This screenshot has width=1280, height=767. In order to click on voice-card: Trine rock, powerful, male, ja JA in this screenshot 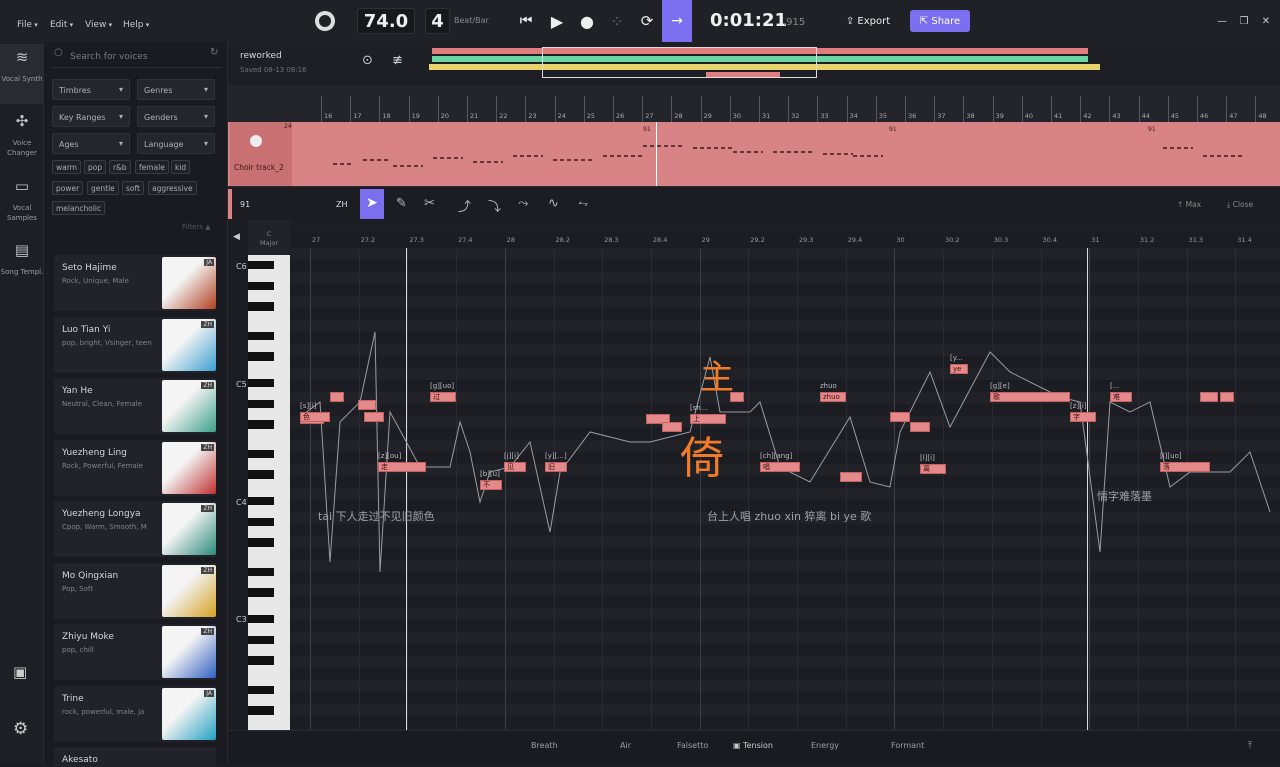, I will do `click(135, 713)`.